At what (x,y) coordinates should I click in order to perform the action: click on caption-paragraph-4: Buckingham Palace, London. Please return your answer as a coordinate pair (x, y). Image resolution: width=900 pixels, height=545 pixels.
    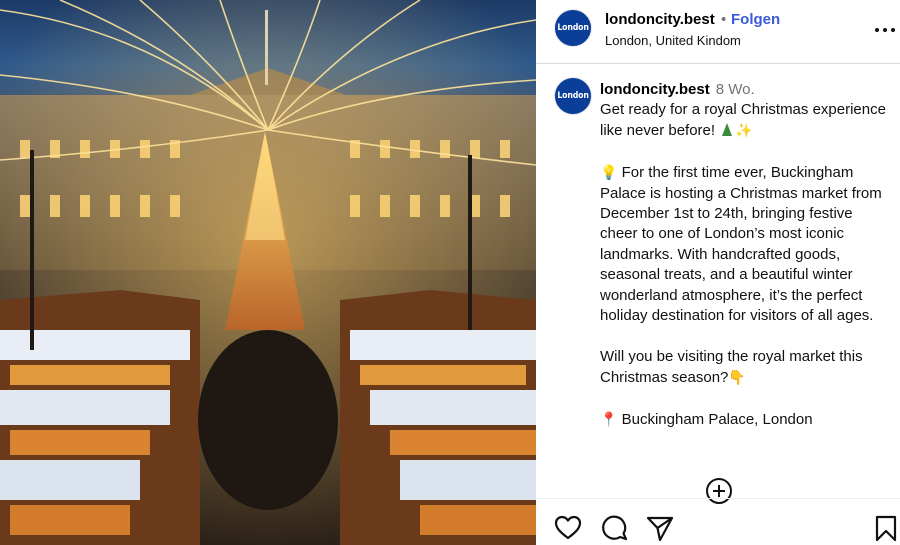
    Looking at the image, I should click on (717, 420).